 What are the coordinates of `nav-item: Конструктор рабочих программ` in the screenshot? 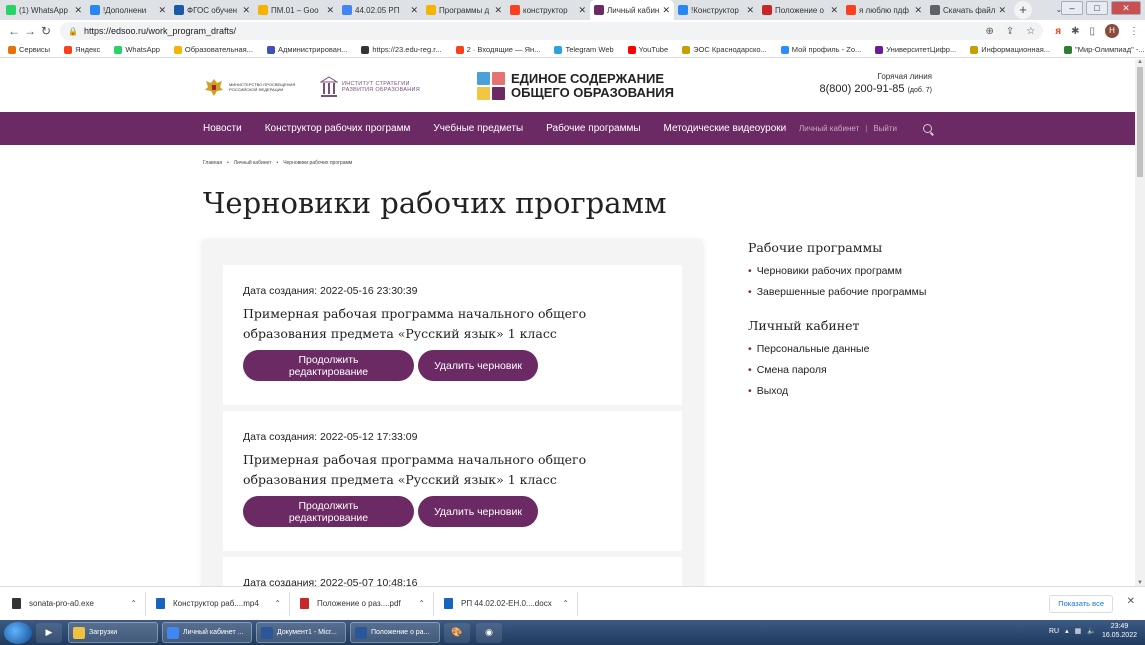 It's located at (338, 128).